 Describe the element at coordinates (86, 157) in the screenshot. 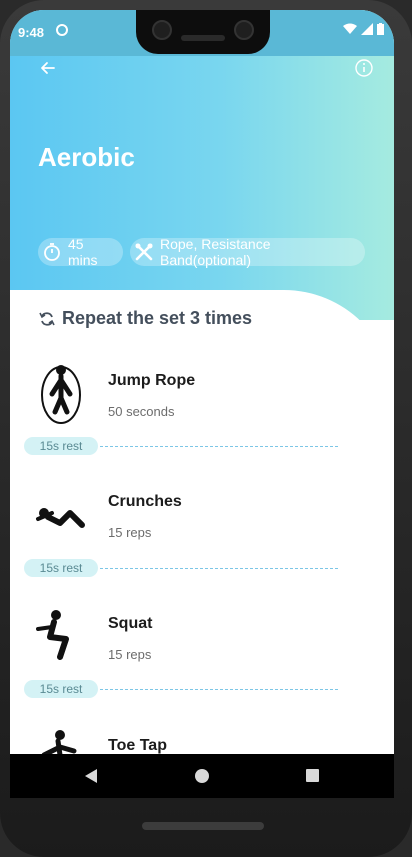

I see `workout-title: Aerobic` at that location.